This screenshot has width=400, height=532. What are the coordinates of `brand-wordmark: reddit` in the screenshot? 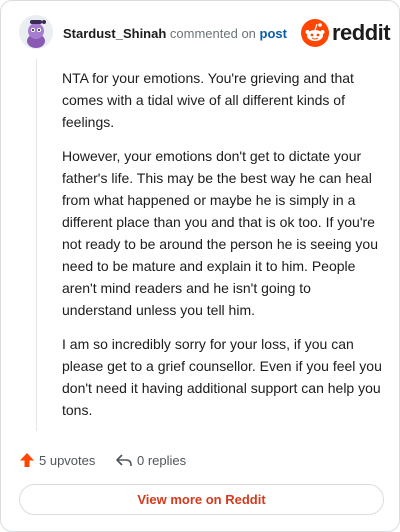 It's located at (361, 32).